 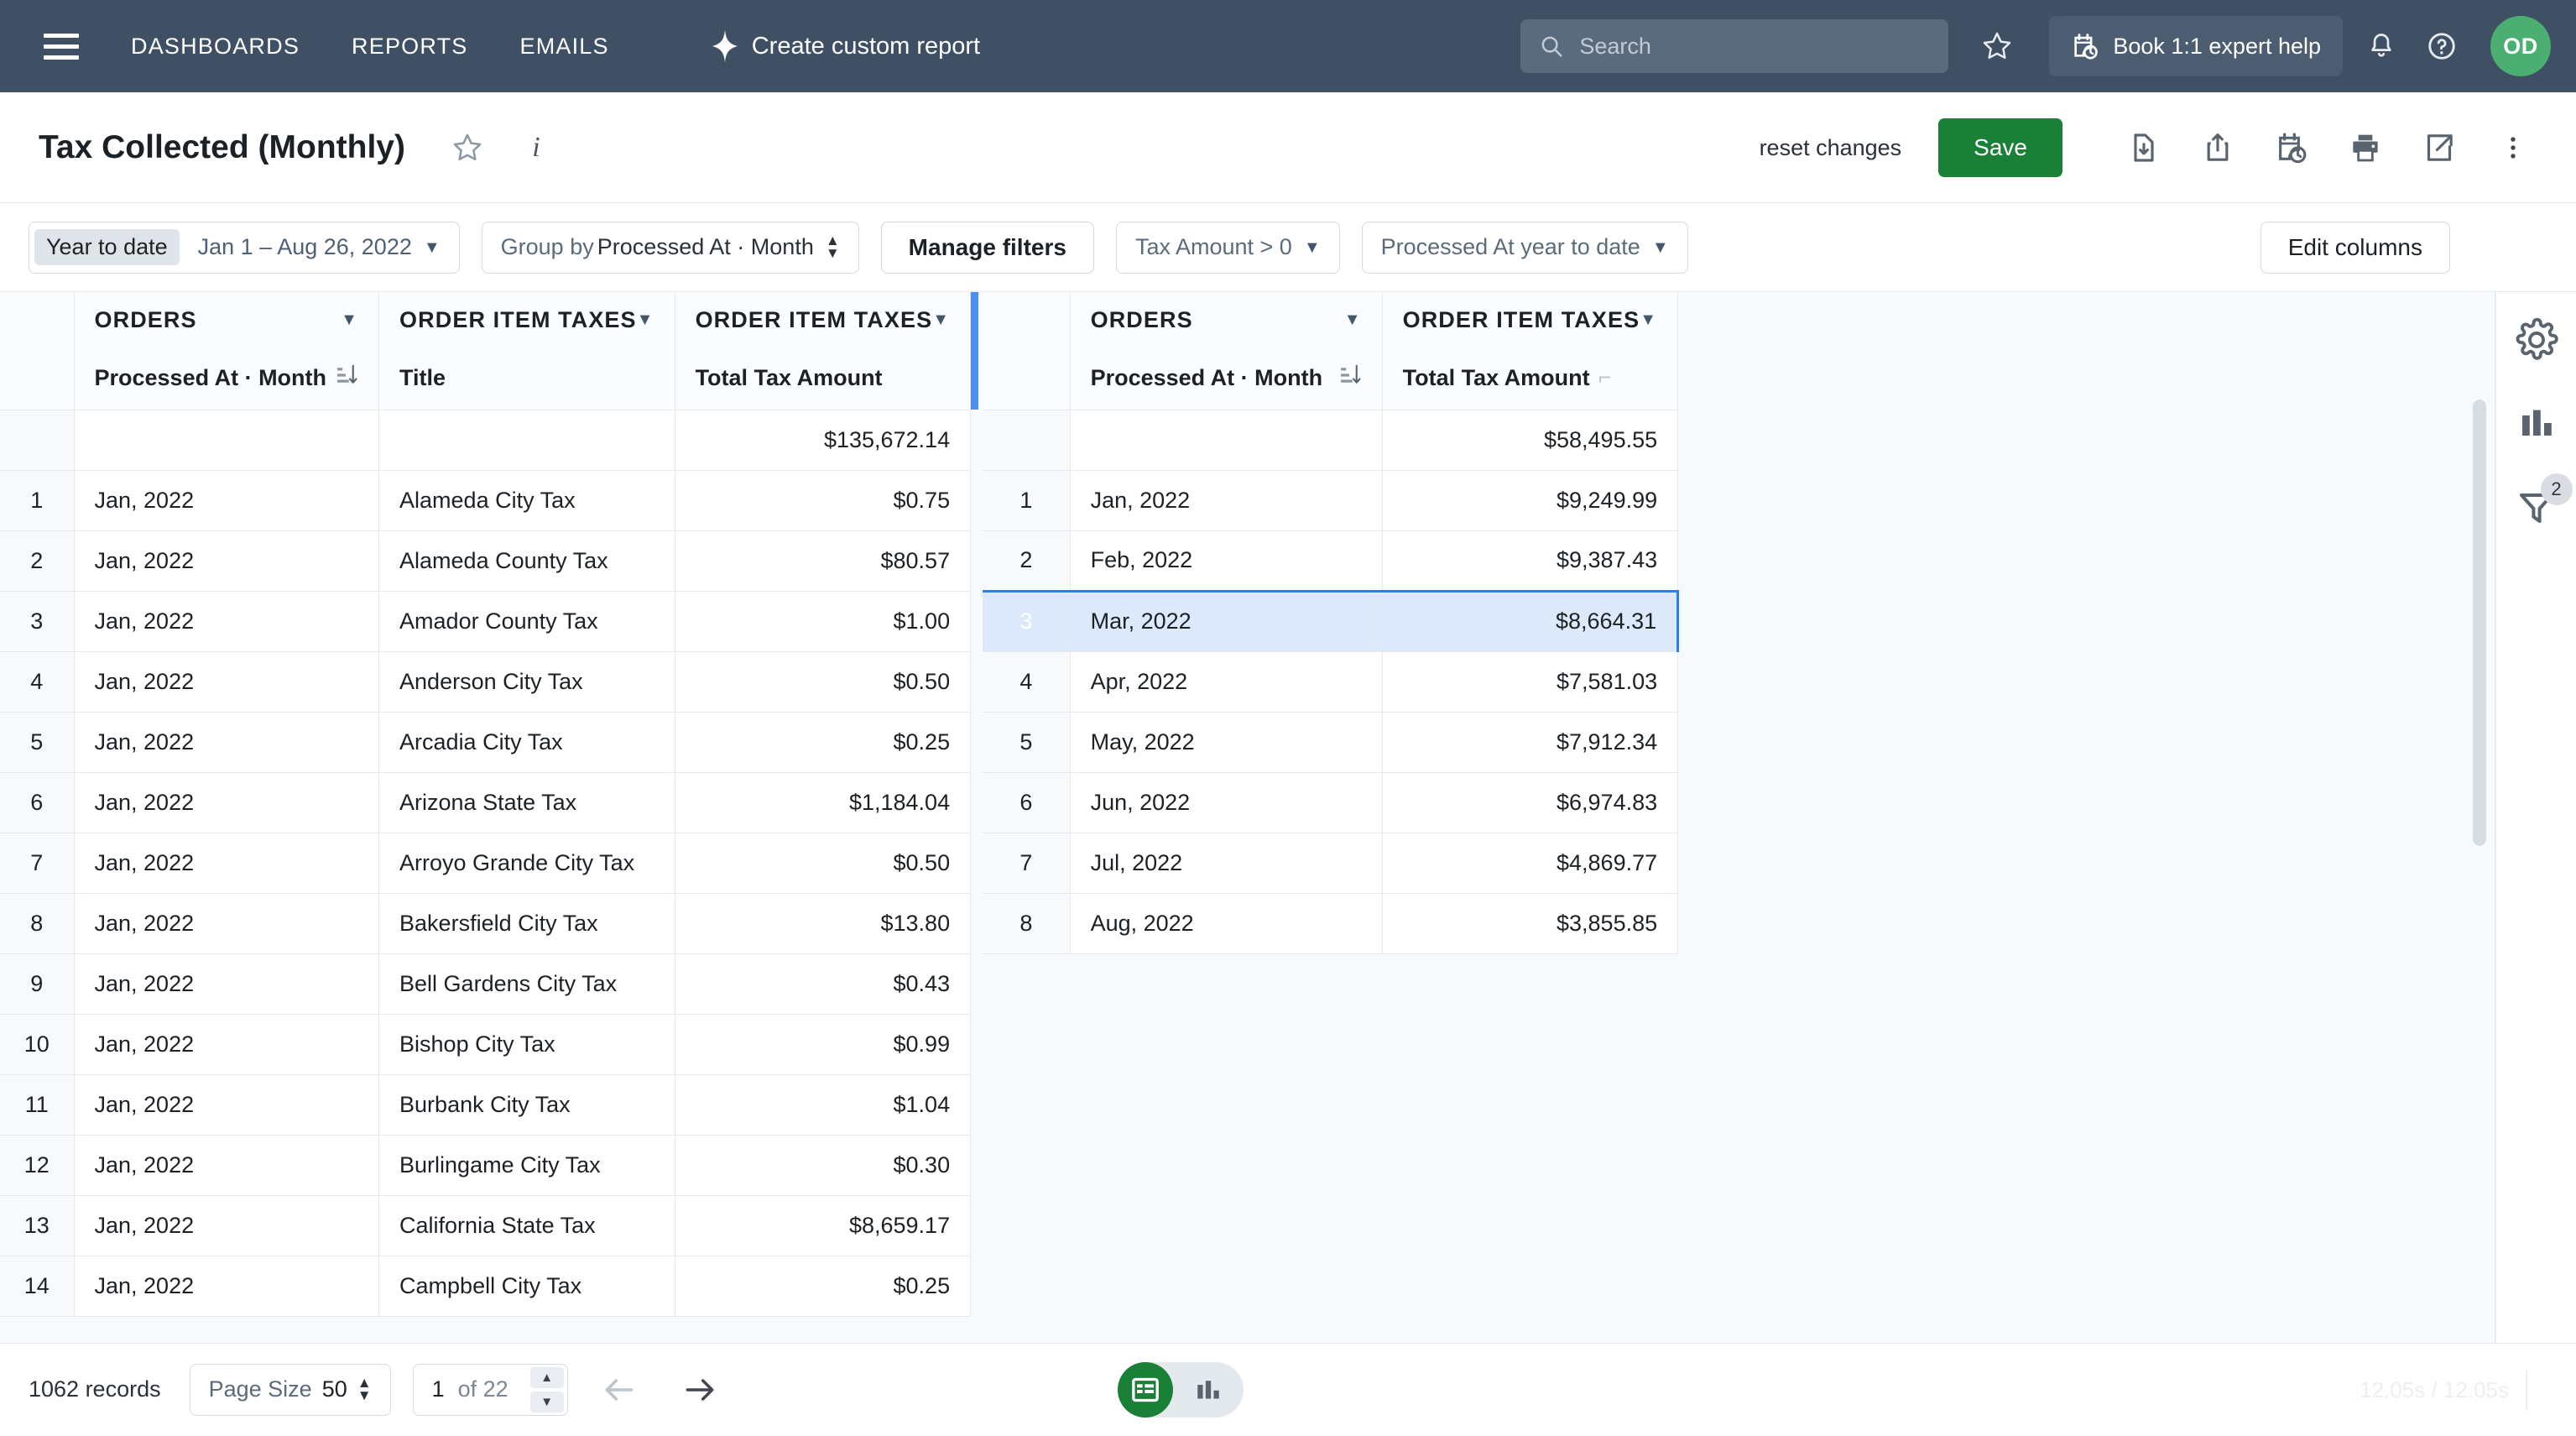 I want to click on page-navigator: 1 of 22 ▲ ▼, so click(x=490, y=1390).